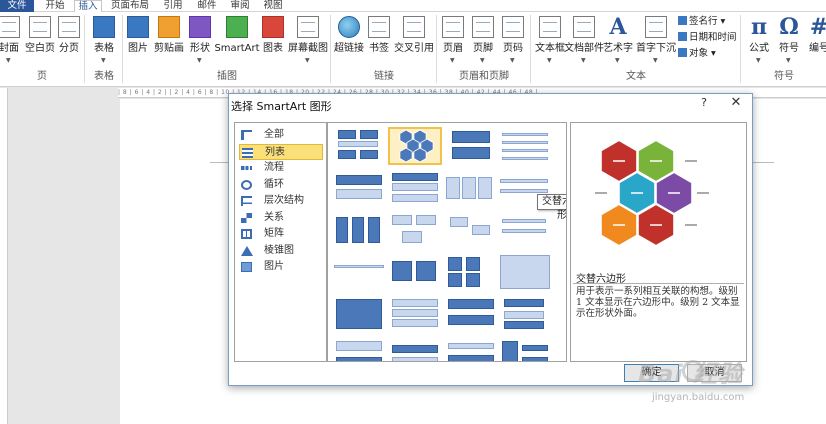 The height and width of the screenshot is (424, 826). I want to click on ribbon-button-label: 符号, so click(789, 48).